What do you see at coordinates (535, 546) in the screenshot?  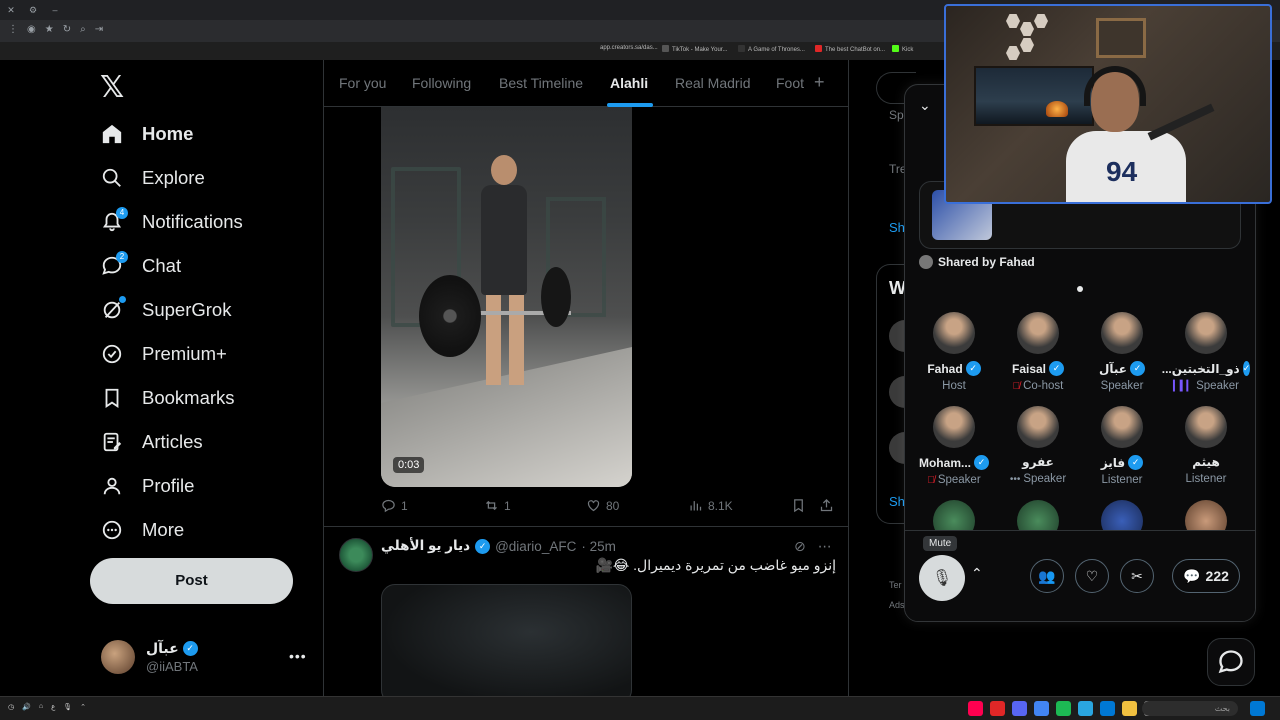 I see `author-handle: @diario_AFC` at bounding box center [535, 546].